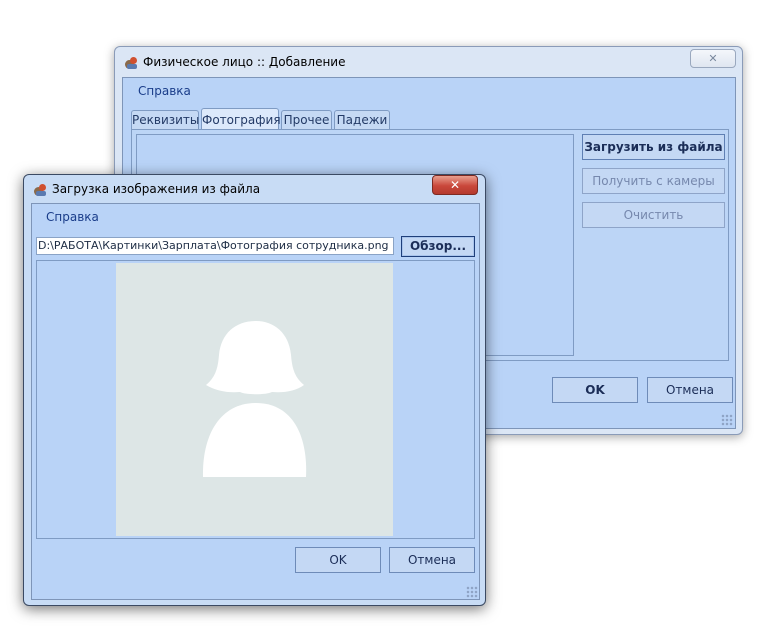 The height and width of the screenshot is (635, 761). I want to click on window-title: Физическое лицо :: Добавление, so click(244, 62).